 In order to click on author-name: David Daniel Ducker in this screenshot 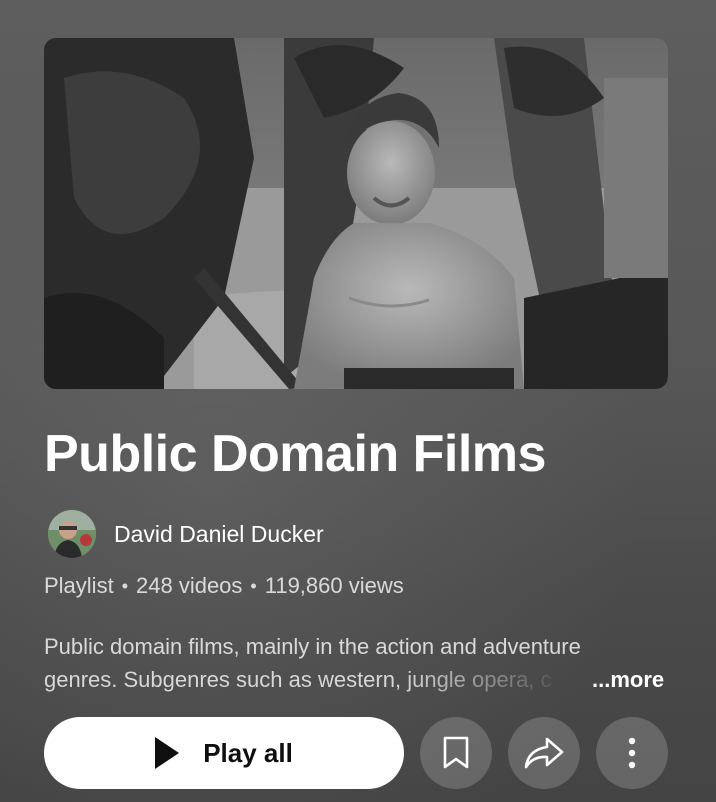, I will do `click(219, 534)`.